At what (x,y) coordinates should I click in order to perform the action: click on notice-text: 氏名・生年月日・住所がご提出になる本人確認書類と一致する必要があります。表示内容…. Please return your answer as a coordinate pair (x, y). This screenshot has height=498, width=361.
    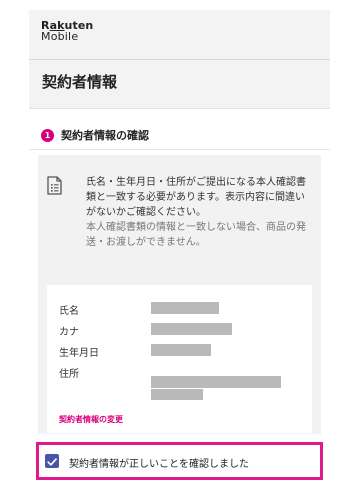
    Looking at the image, I should click on (198, 212).